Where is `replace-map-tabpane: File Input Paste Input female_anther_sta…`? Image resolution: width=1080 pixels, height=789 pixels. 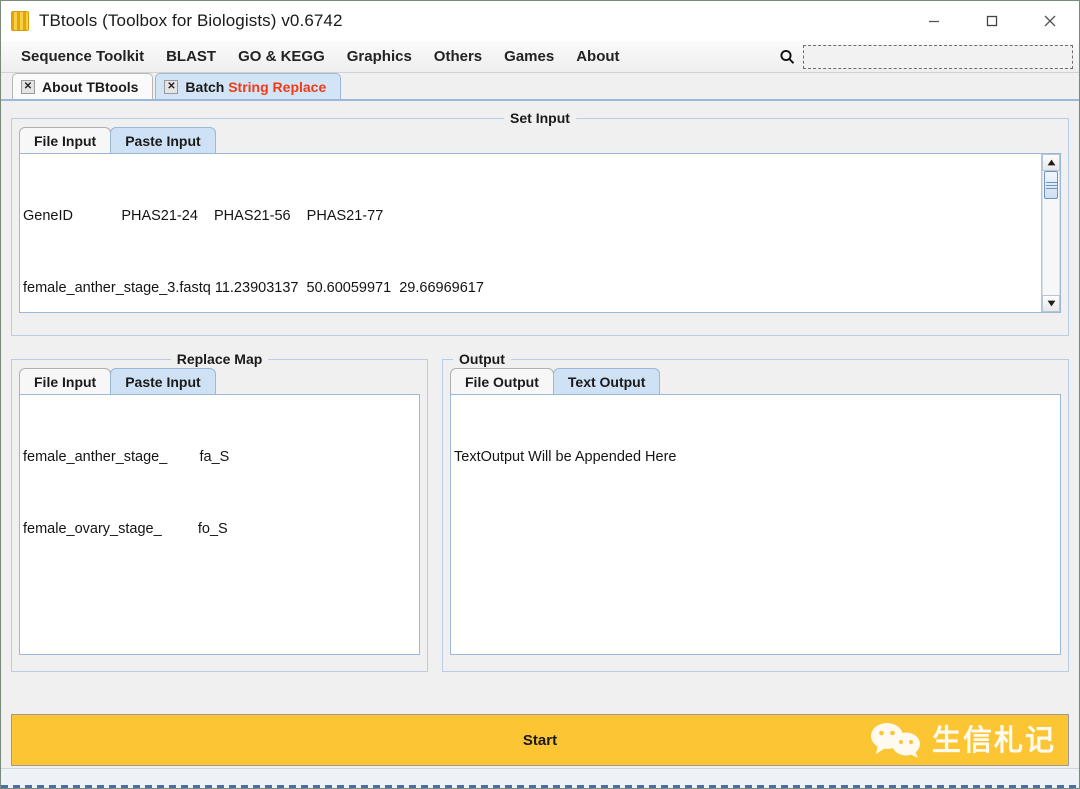 replace-map-tabpane: File Input Paste Input female_anther_sta… is located at coordinates (219, 511).